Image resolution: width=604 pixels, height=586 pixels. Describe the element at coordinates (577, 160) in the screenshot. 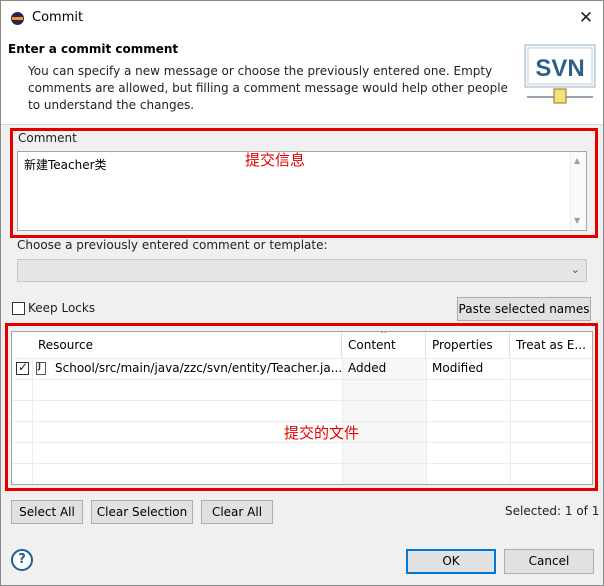

I see `scroll-up-icon: ▲` at that location.